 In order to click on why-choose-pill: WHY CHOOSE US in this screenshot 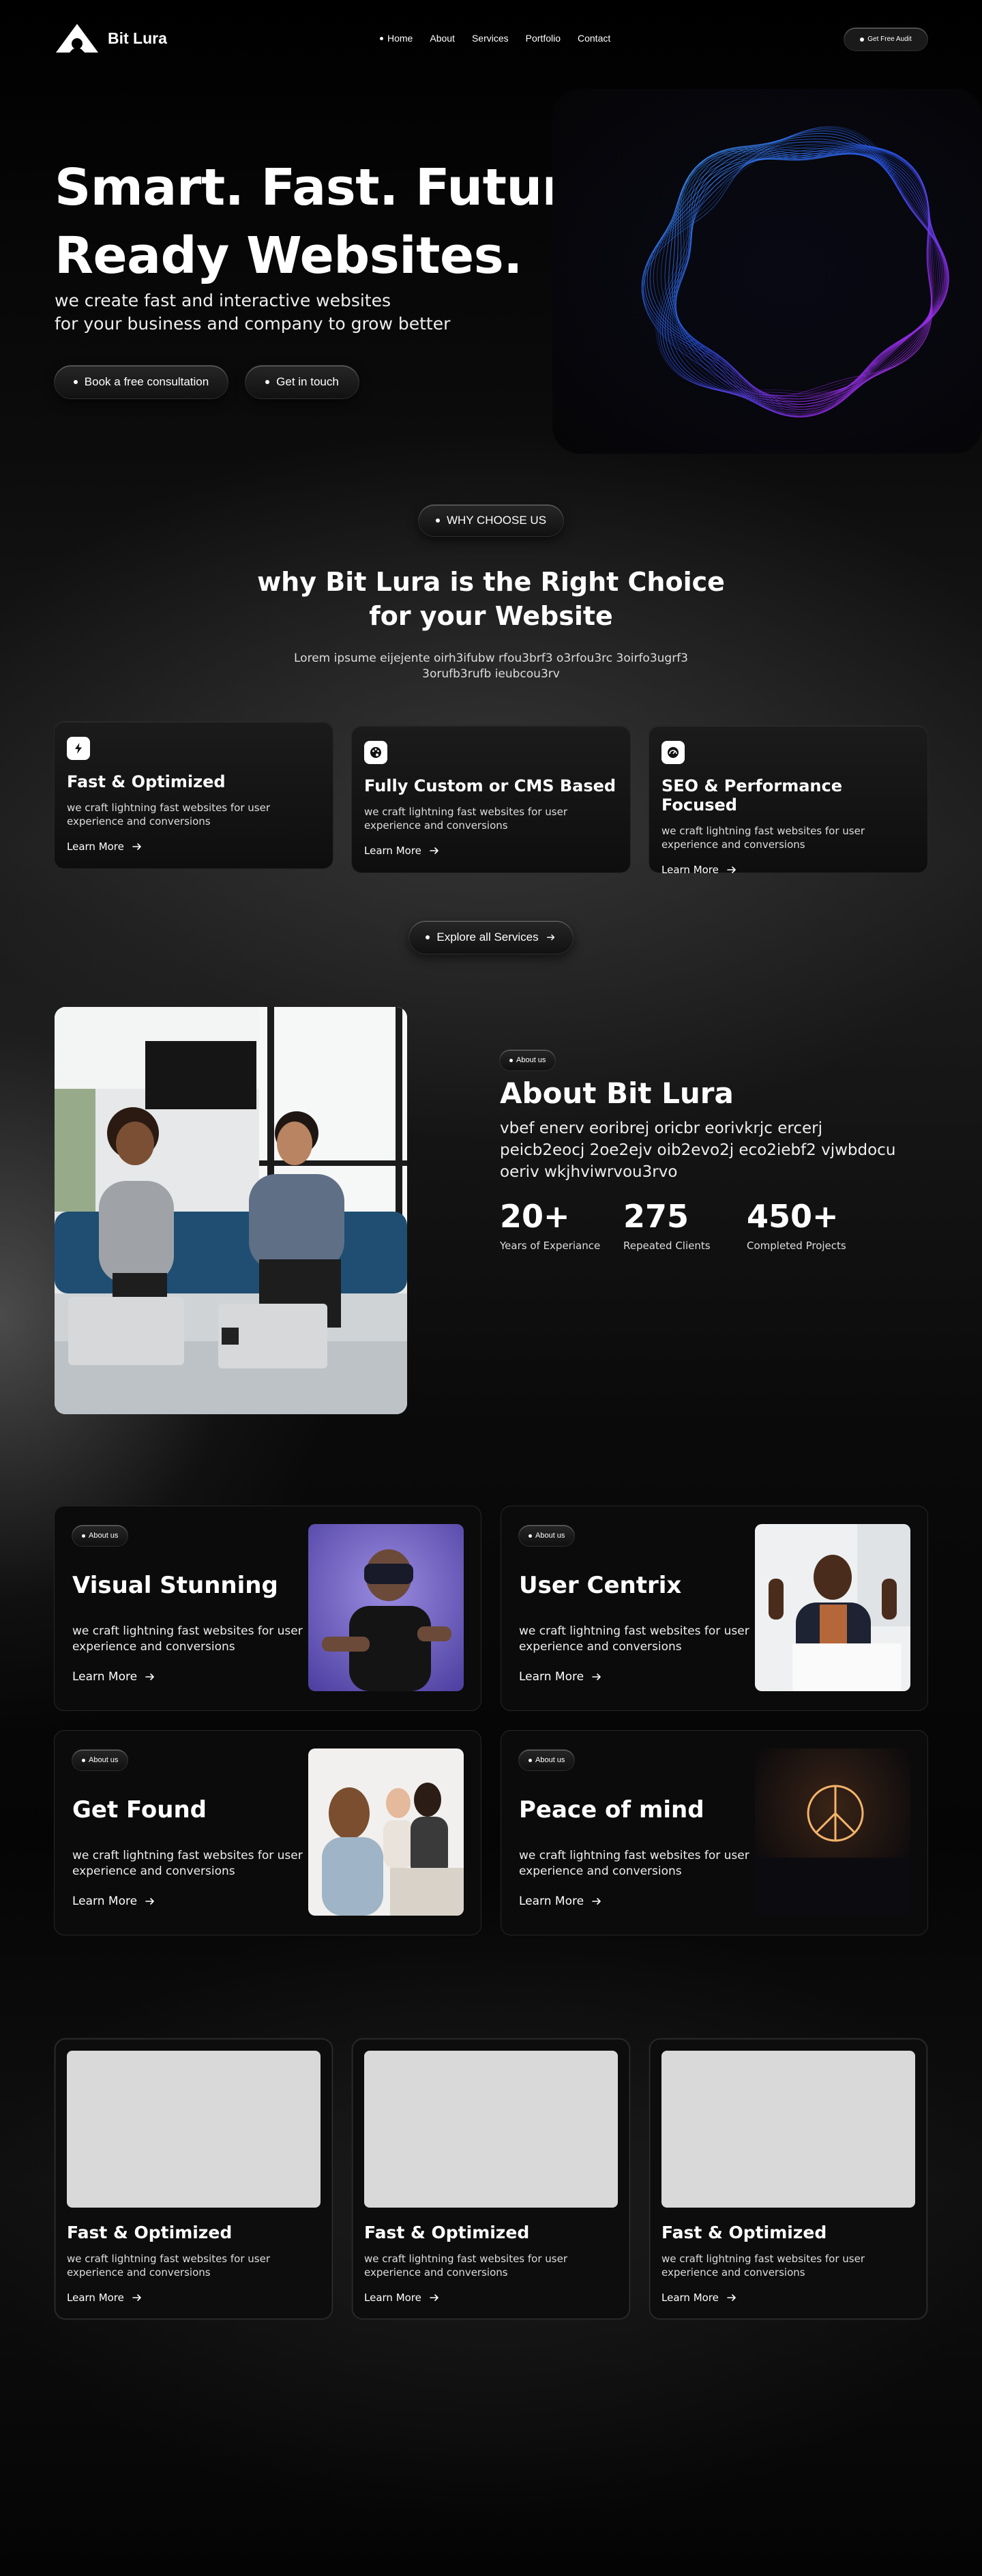, I will do `click(491, 520)`.